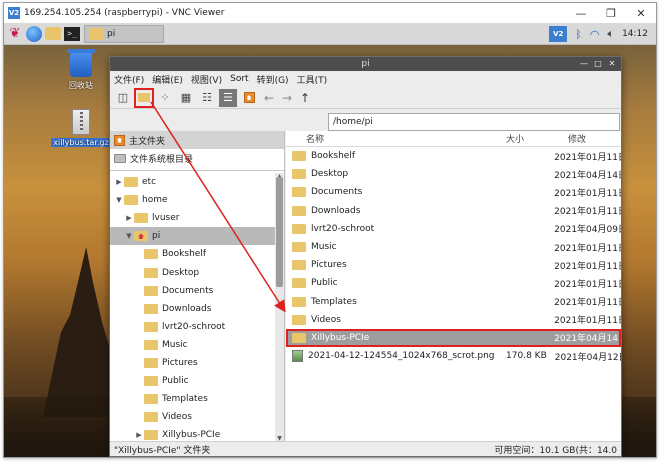 Image resolution: width=660 pixels, height=463 pixels. I want to click on tree-item-label: Music, so click(175, 344).